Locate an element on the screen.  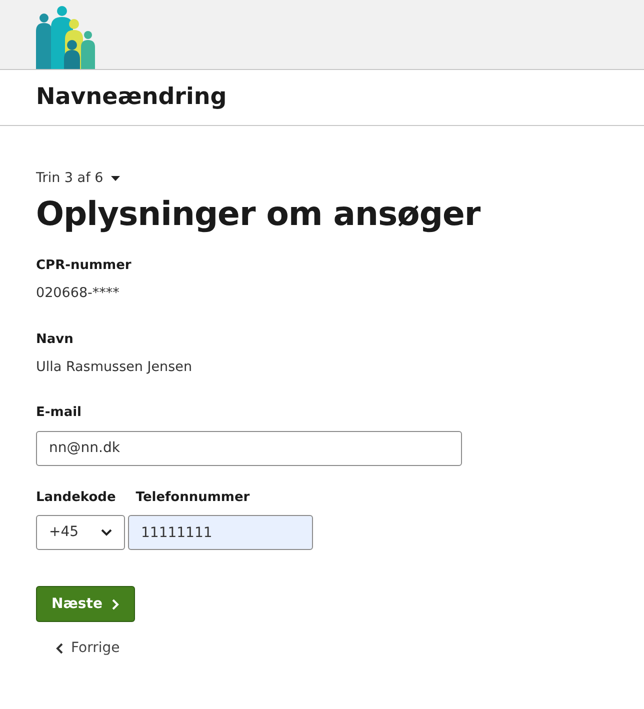
country-code-select: +45 is located at coordinates (80, 532).